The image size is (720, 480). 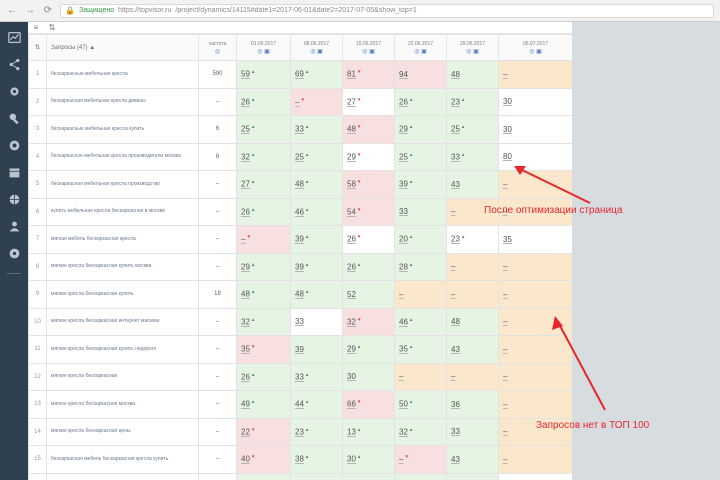 What do you see at coordinates (12, 11) in the screenshot?
I see `back-icon: ←` at bounding box center [12, 11].